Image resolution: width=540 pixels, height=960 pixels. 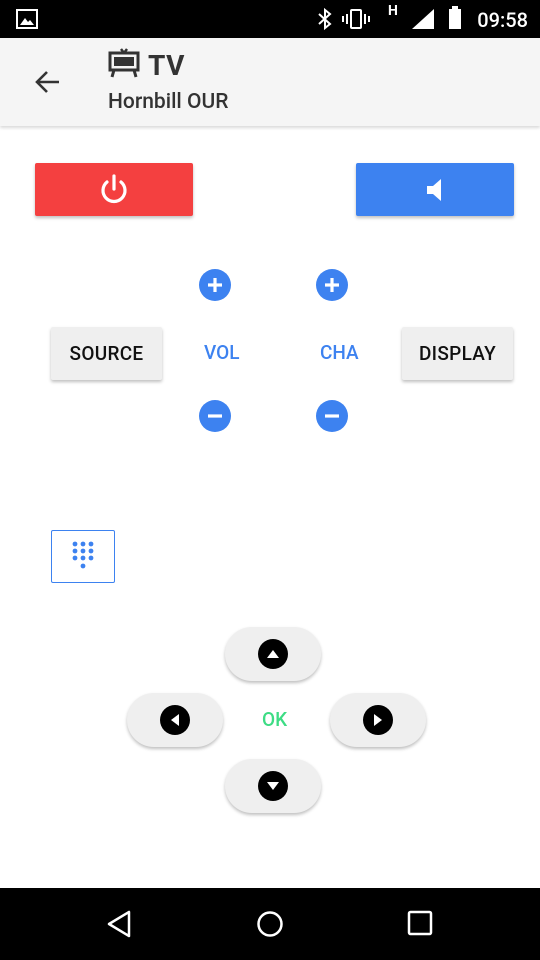 What do you see at coordinates (146, 65) in the screenshot?
I see `title-row: TV` at bounding box center [146, 65].